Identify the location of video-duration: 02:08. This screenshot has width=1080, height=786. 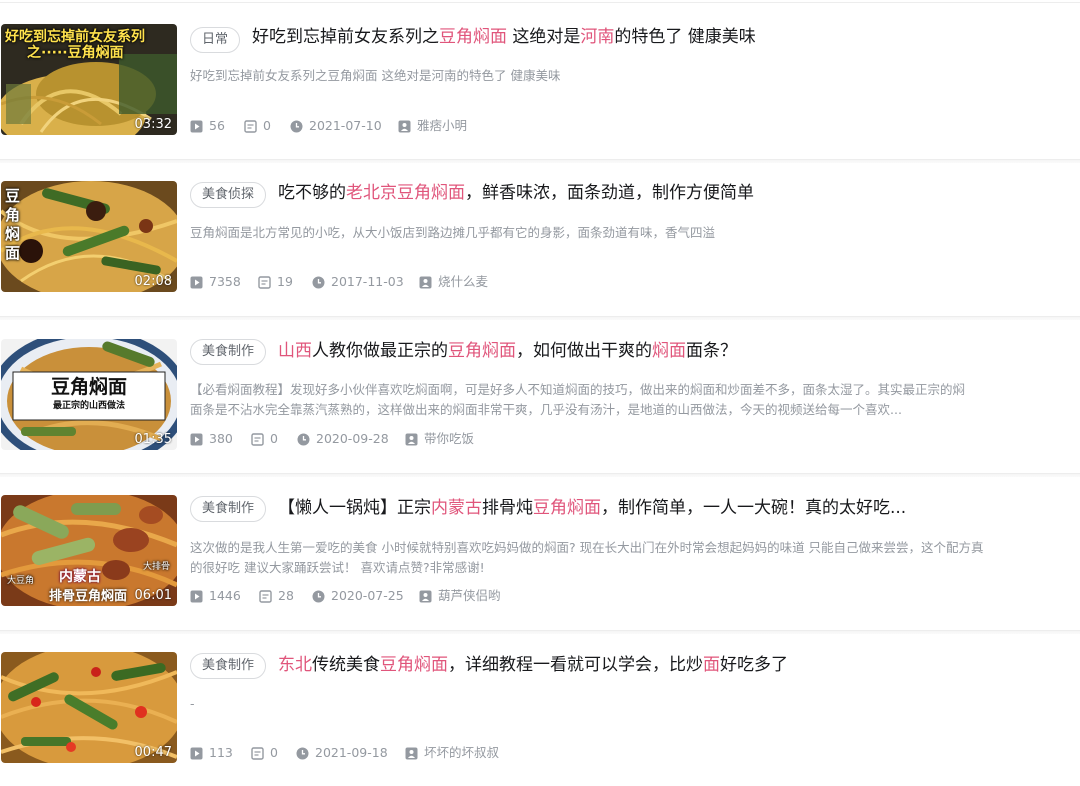
(153, 281).